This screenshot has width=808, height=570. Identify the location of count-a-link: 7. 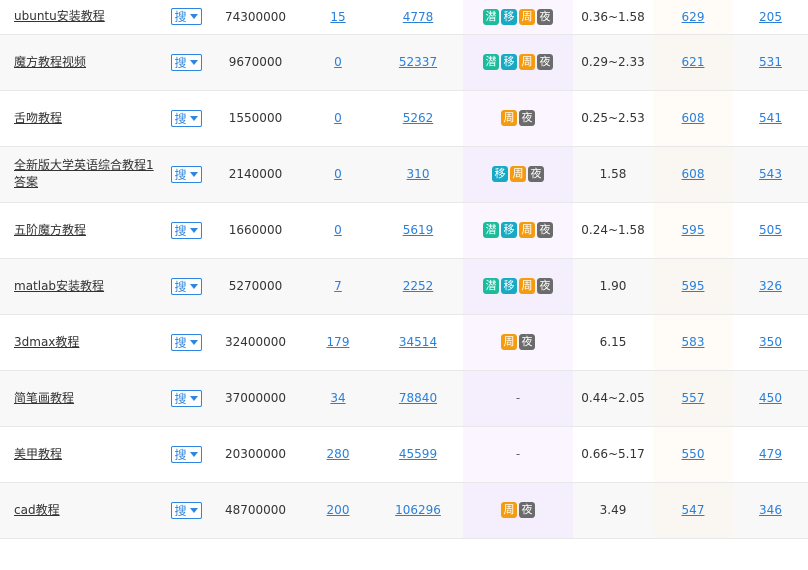
(338, 286).